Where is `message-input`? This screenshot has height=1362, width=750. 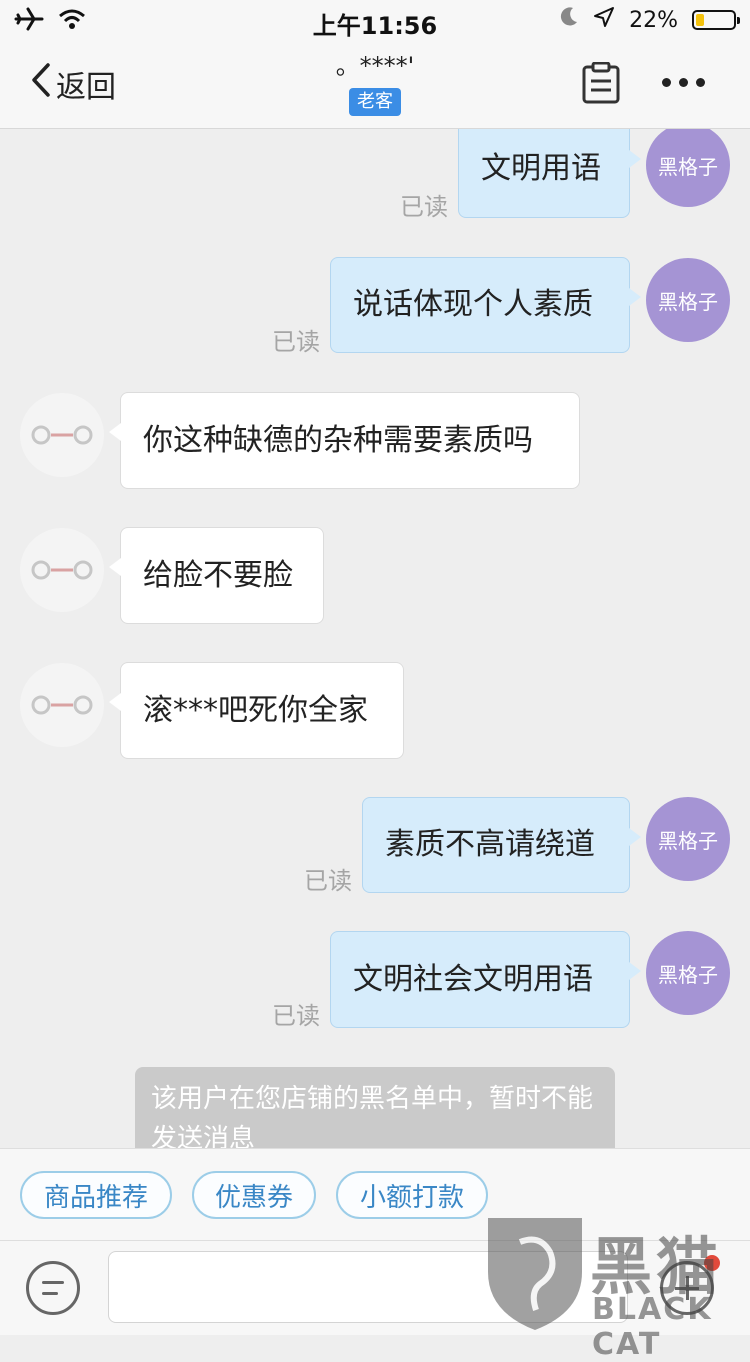
message-input is located at coordinates (368, 1287).